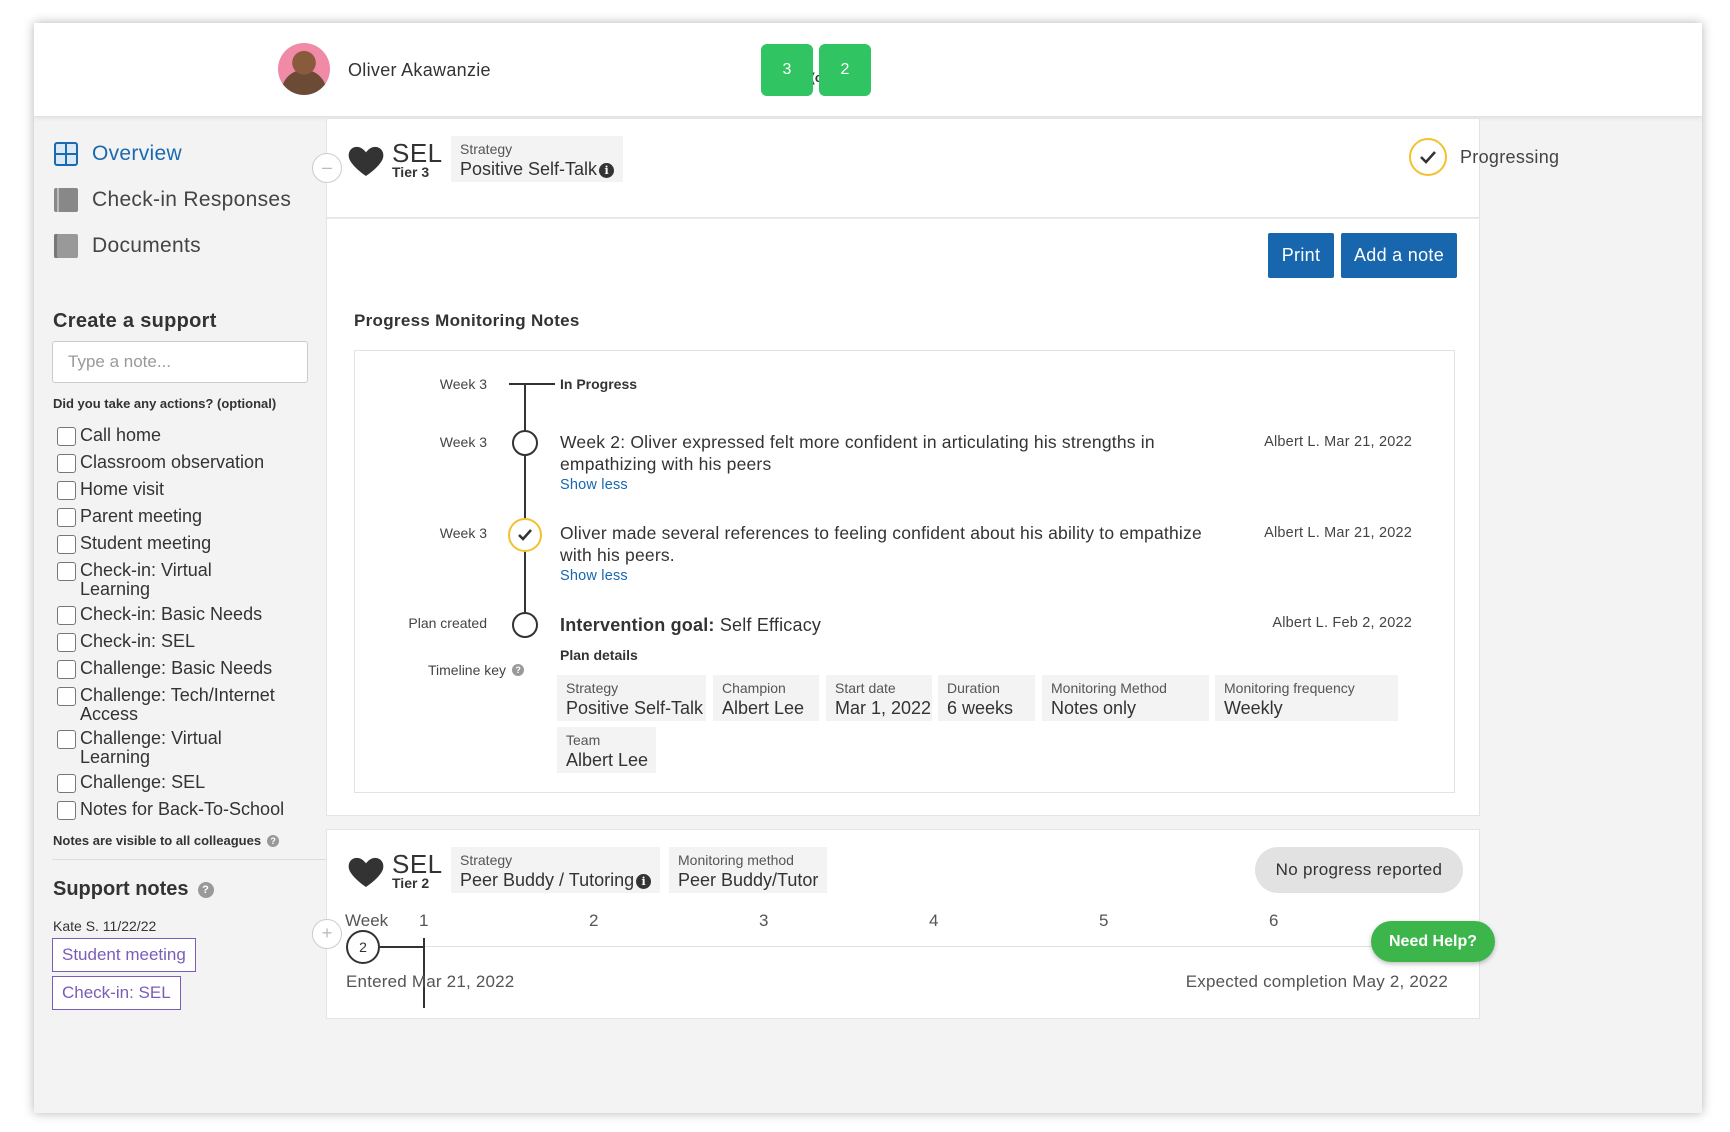  Describe the element at coordinates (606, 750) in the screenshot. I see `plan-field-team: Team Albert Lee` at that location.